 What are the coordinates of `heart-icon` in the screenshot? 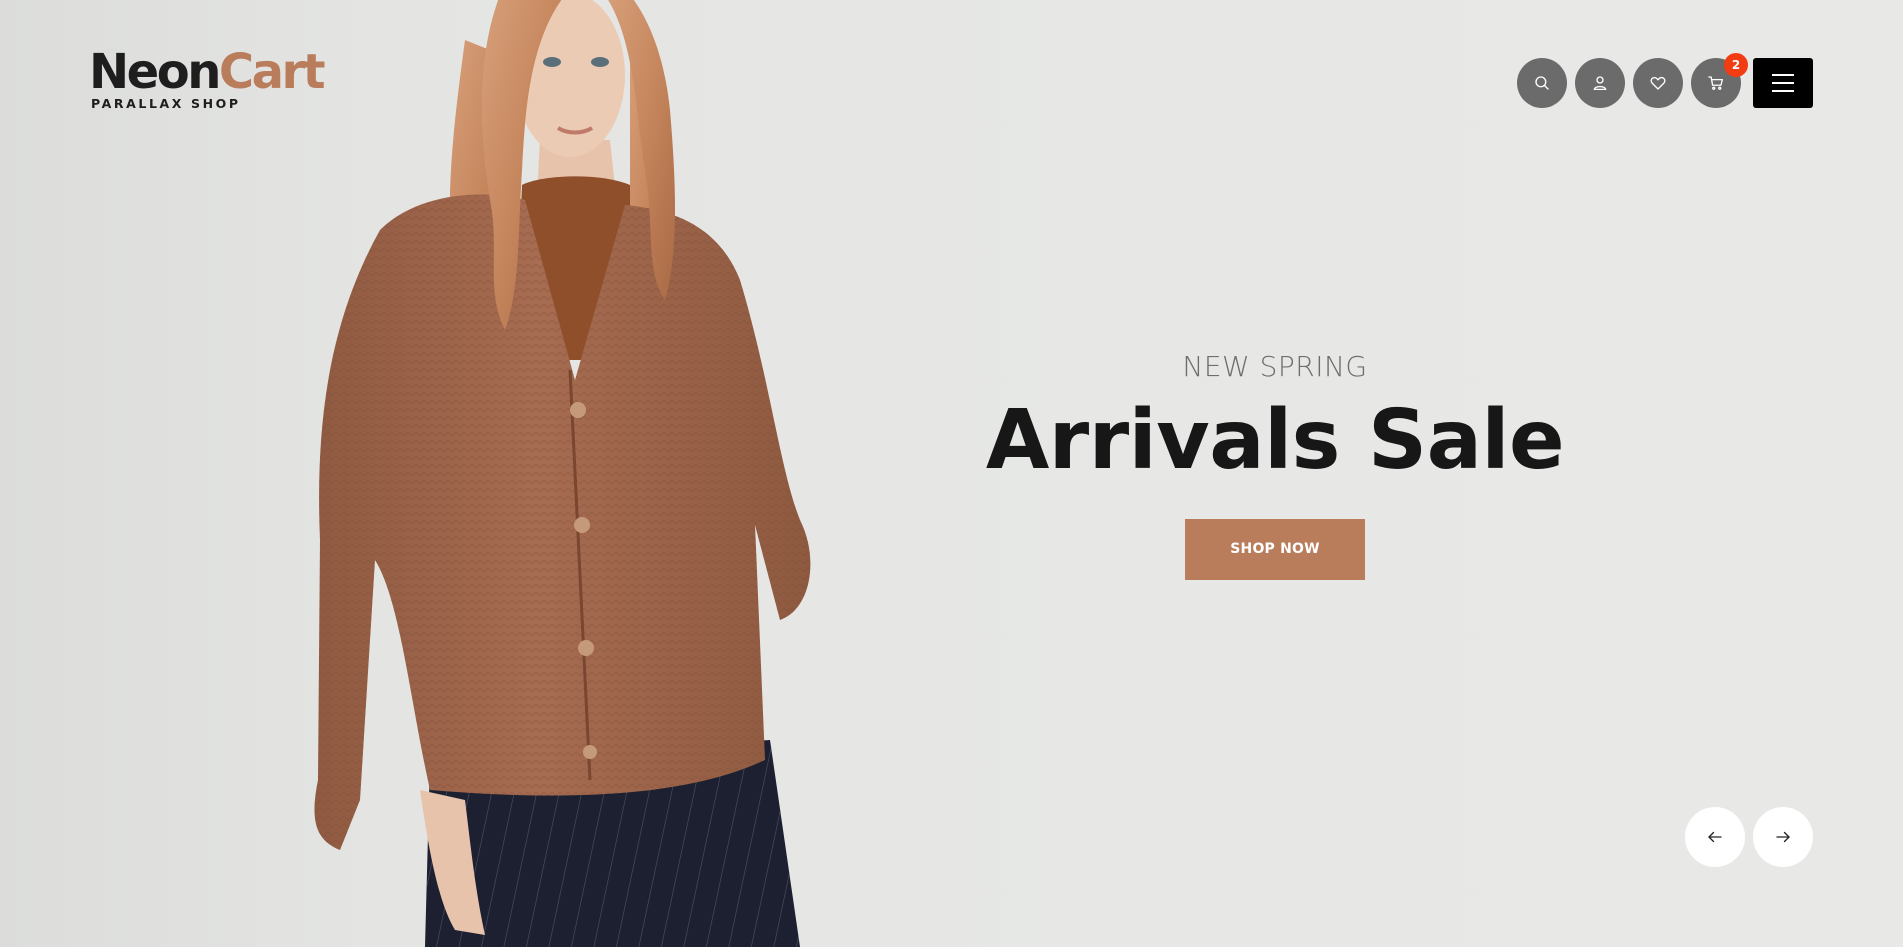 It's located at (1658, 83).